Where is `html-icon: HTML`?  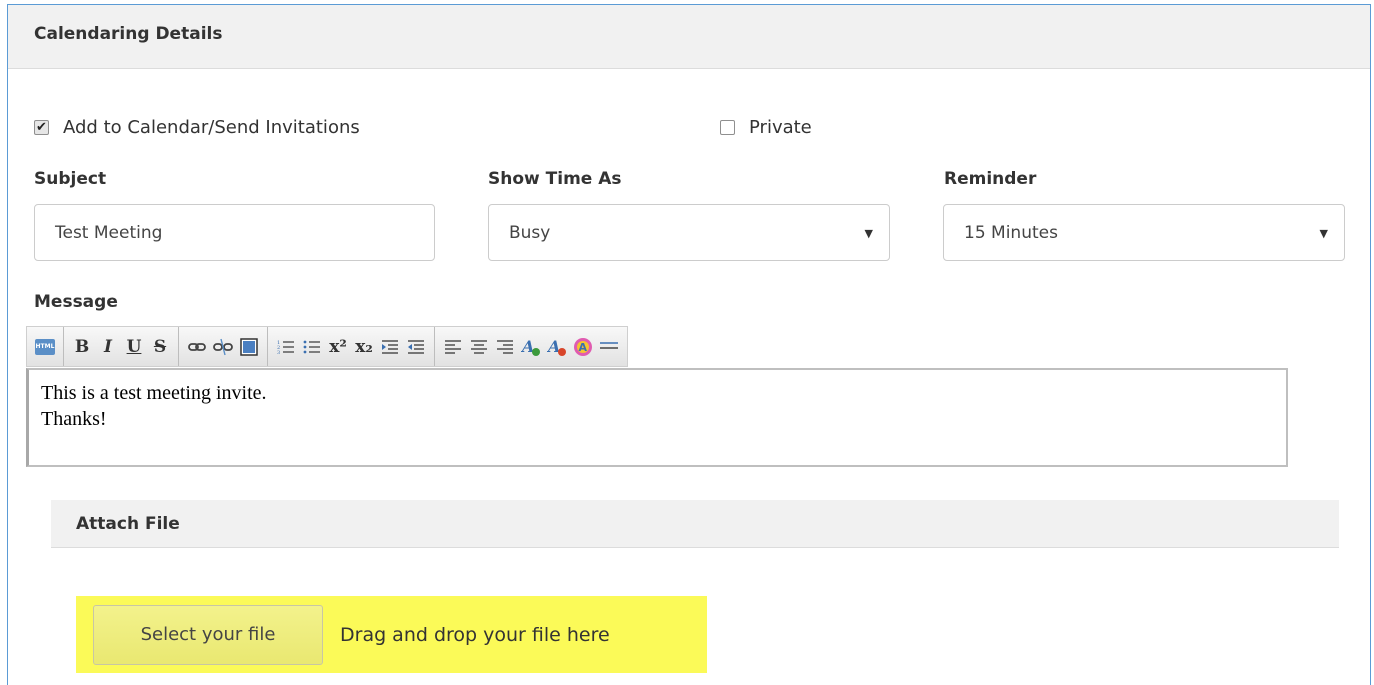
html-icon: HTML is located at coordinates (45, 347).